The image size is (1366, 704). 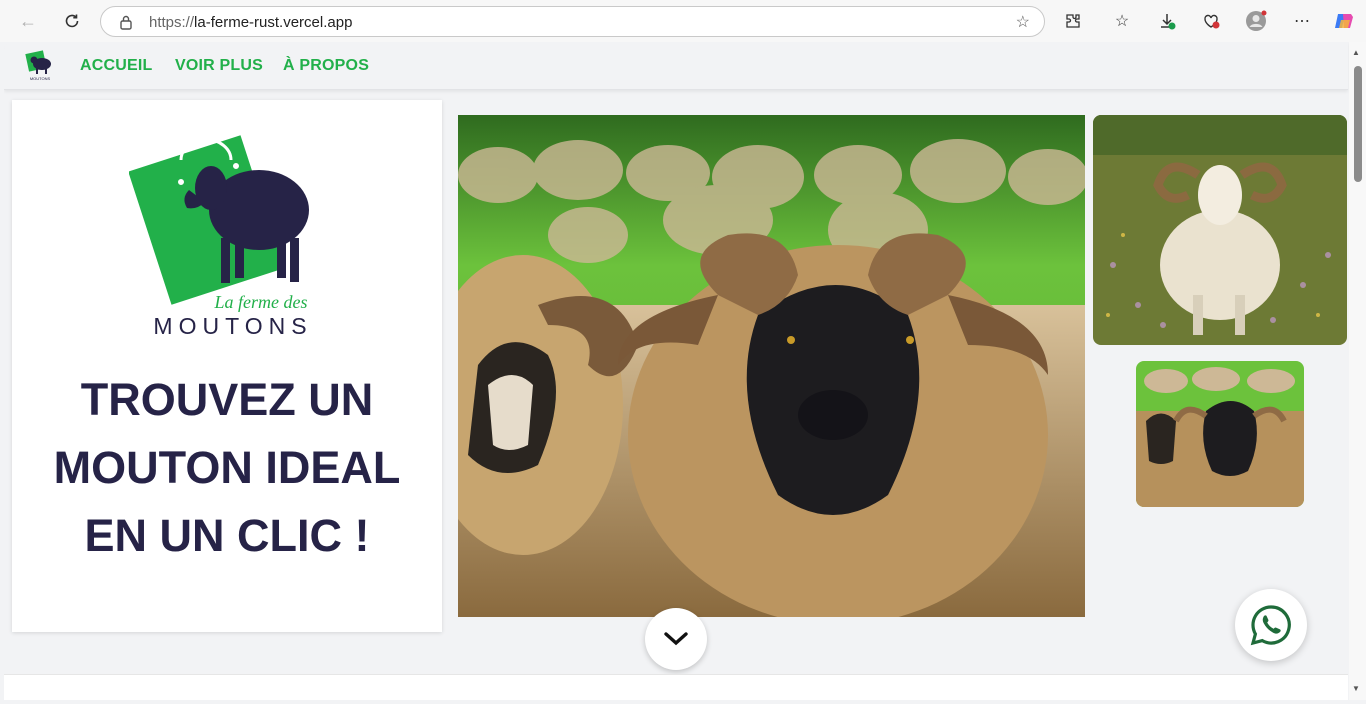 I want to click on hero-title-line: EN UN CLIC !, so click(x=227, y=535).